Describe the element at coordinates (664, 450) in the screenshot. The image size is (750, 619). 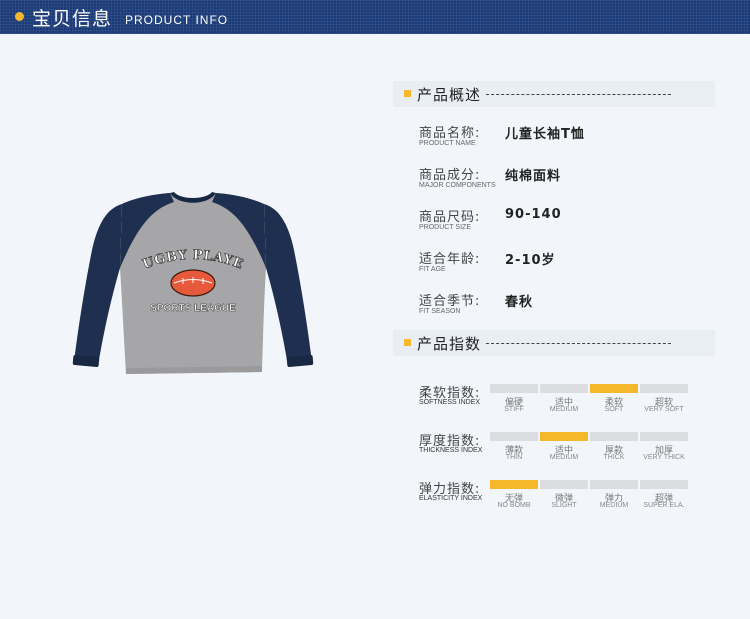
I see `index-level: 加厚 VERY THICK` at that location.